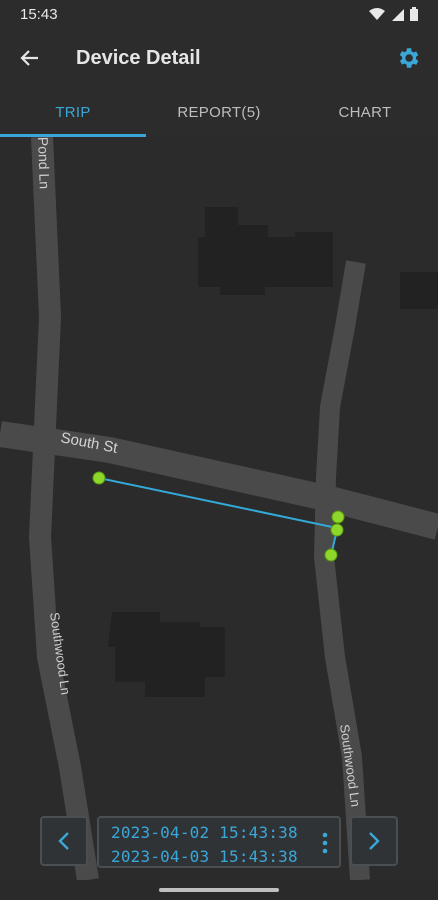  What do you see at coordinates (219, 14) in the screenshot?
I see `status-bar: 15:43` at bounding box center [219, 14].